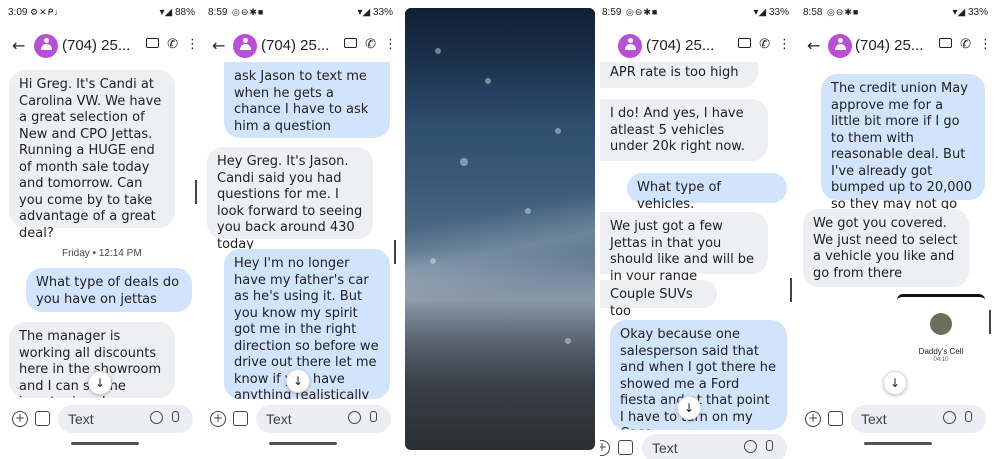 This screenshot has height=459, width=1000. What do you see at coordinates (658, 299) in the screenshot?
I see `message-incoming: Couple SUVs too` at bounding box center [658, 299].